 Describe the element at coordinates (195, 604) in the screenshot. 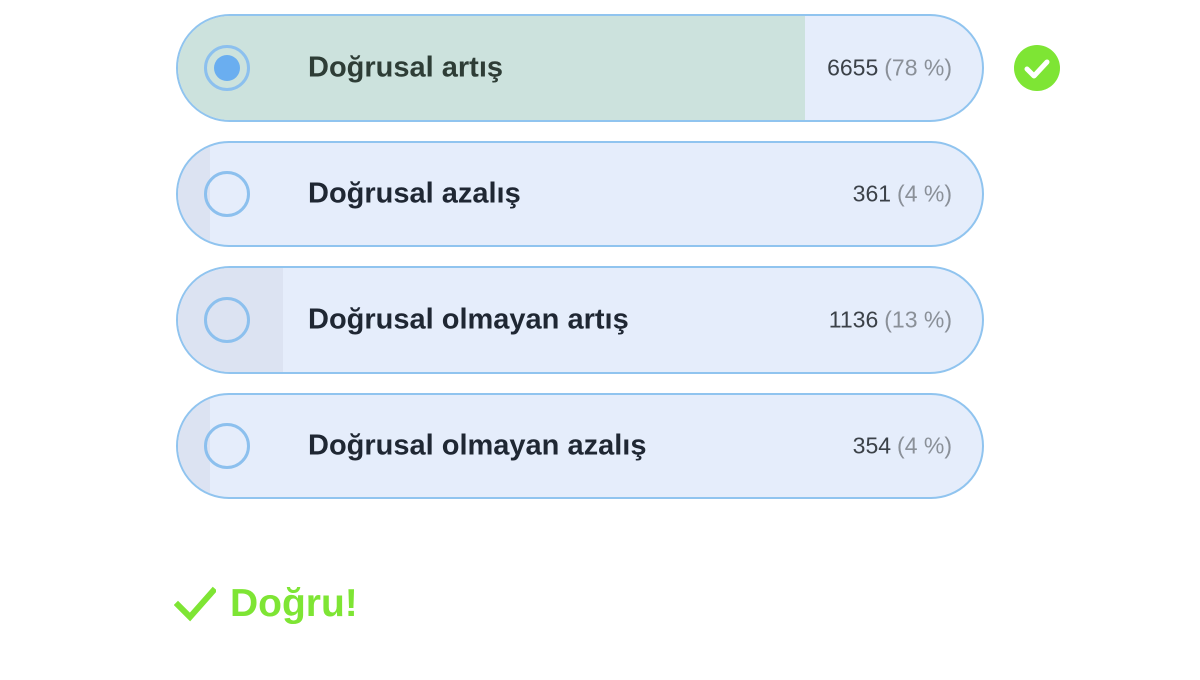

I see `checkmark-icon` at that location.